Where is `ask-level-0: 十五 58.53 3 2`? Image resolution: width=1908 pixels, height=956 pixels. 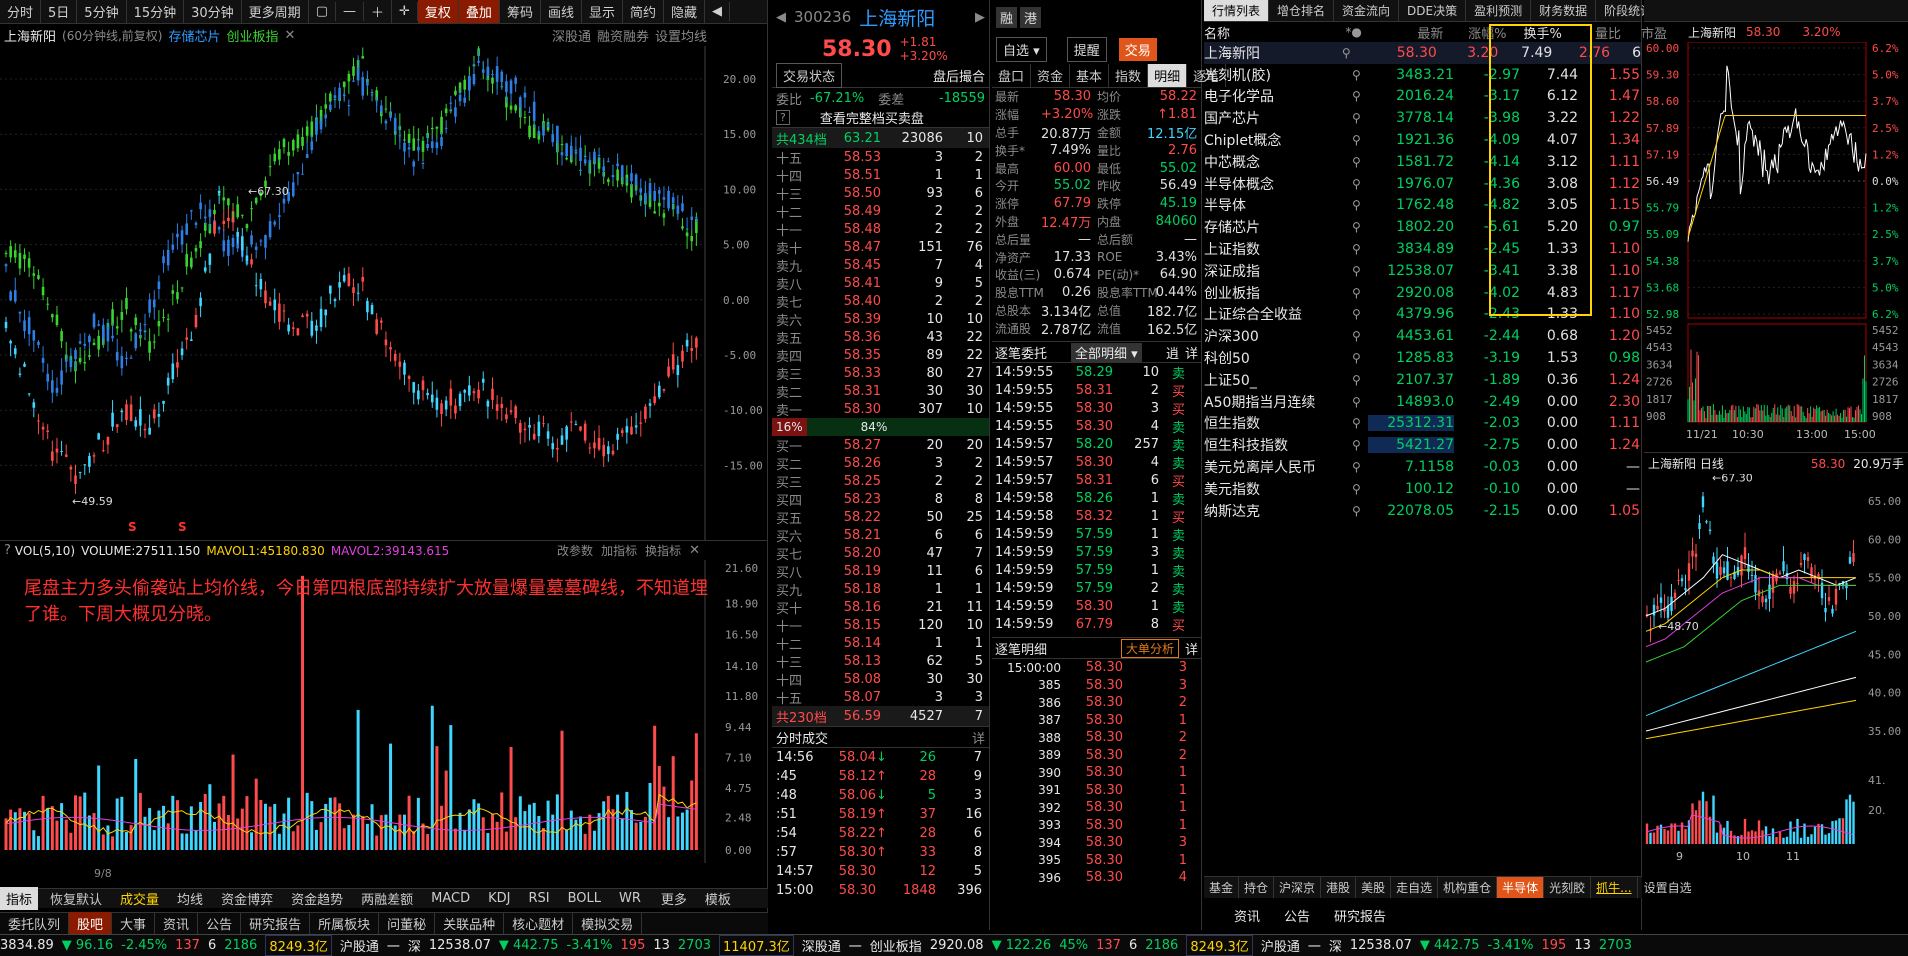
ask-level-0: 十五 58.53 3 2 is located at coordinates (880, 157).